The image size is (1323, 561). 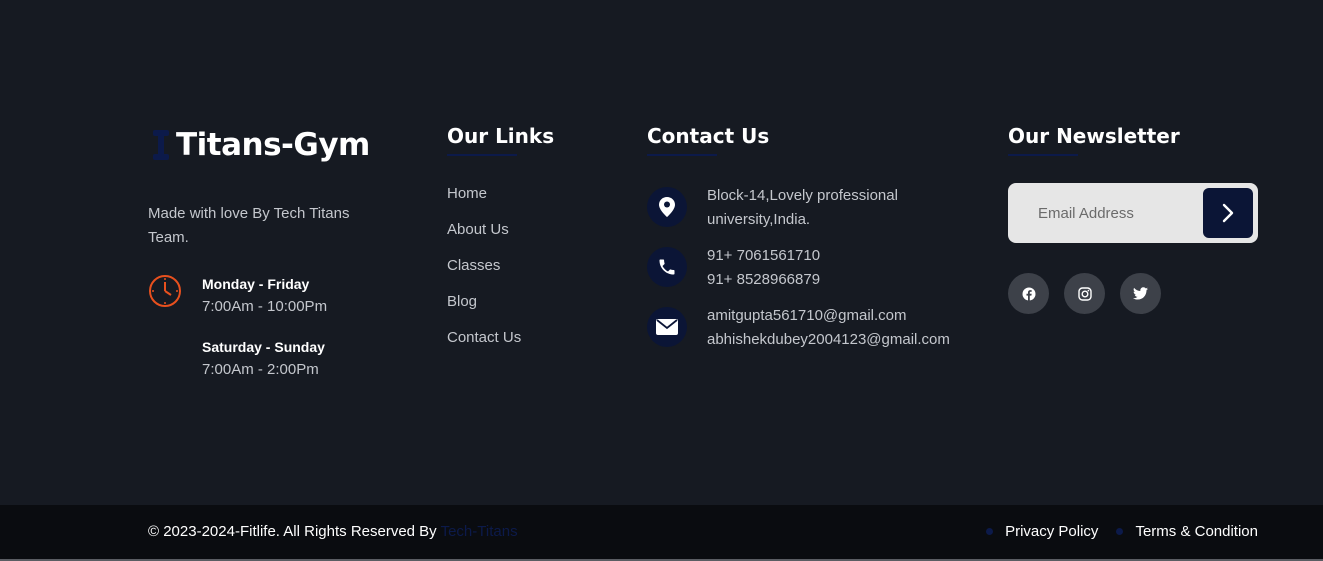 What do you see at coordinates (763, 256) in the screenshot?
I see `phone-number: 91+ 7061561710` at bounding box center [763, 256].